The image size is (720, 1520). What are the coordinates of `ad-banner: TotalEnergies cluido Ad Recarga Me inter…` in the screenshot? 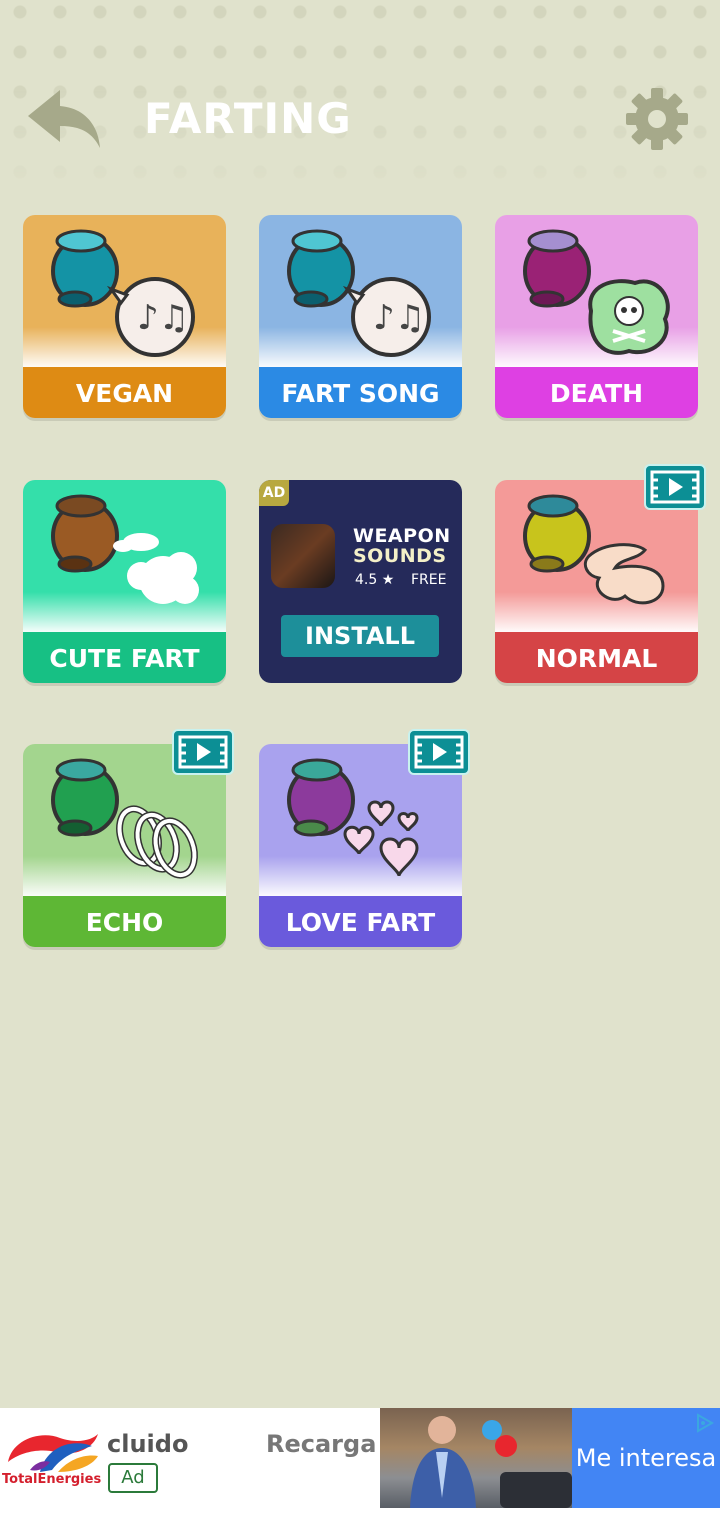 It's located at (360, 1458).